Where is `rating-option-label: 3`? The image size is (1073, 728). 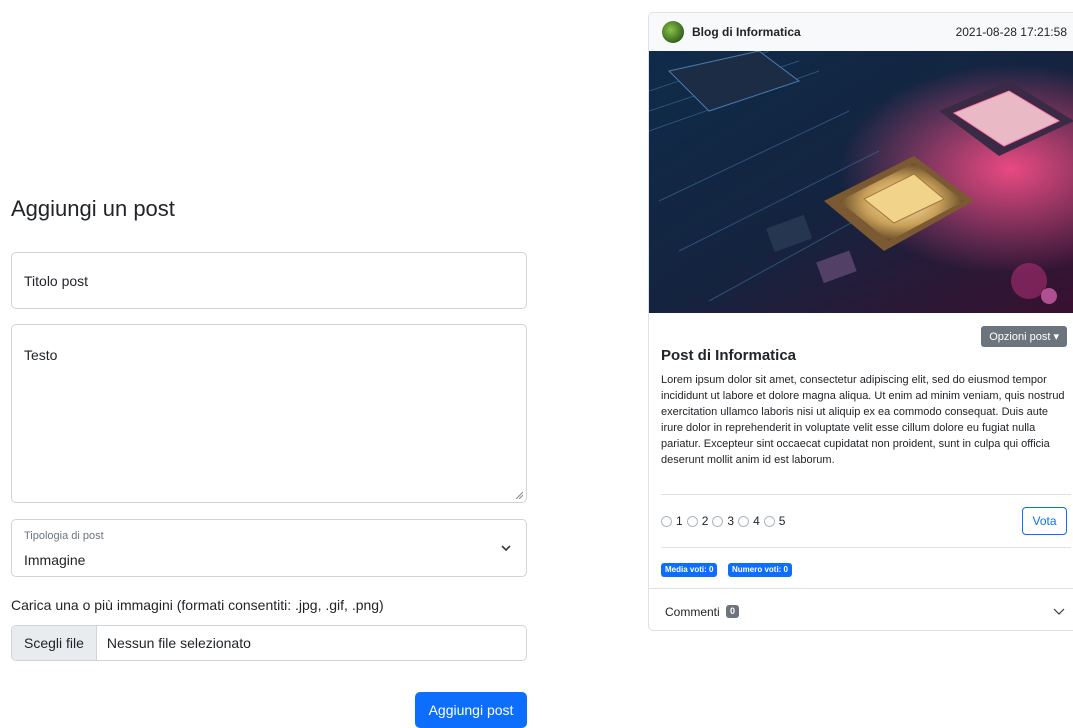 rating-option-label: 3 is located at coordinates (731, 521).